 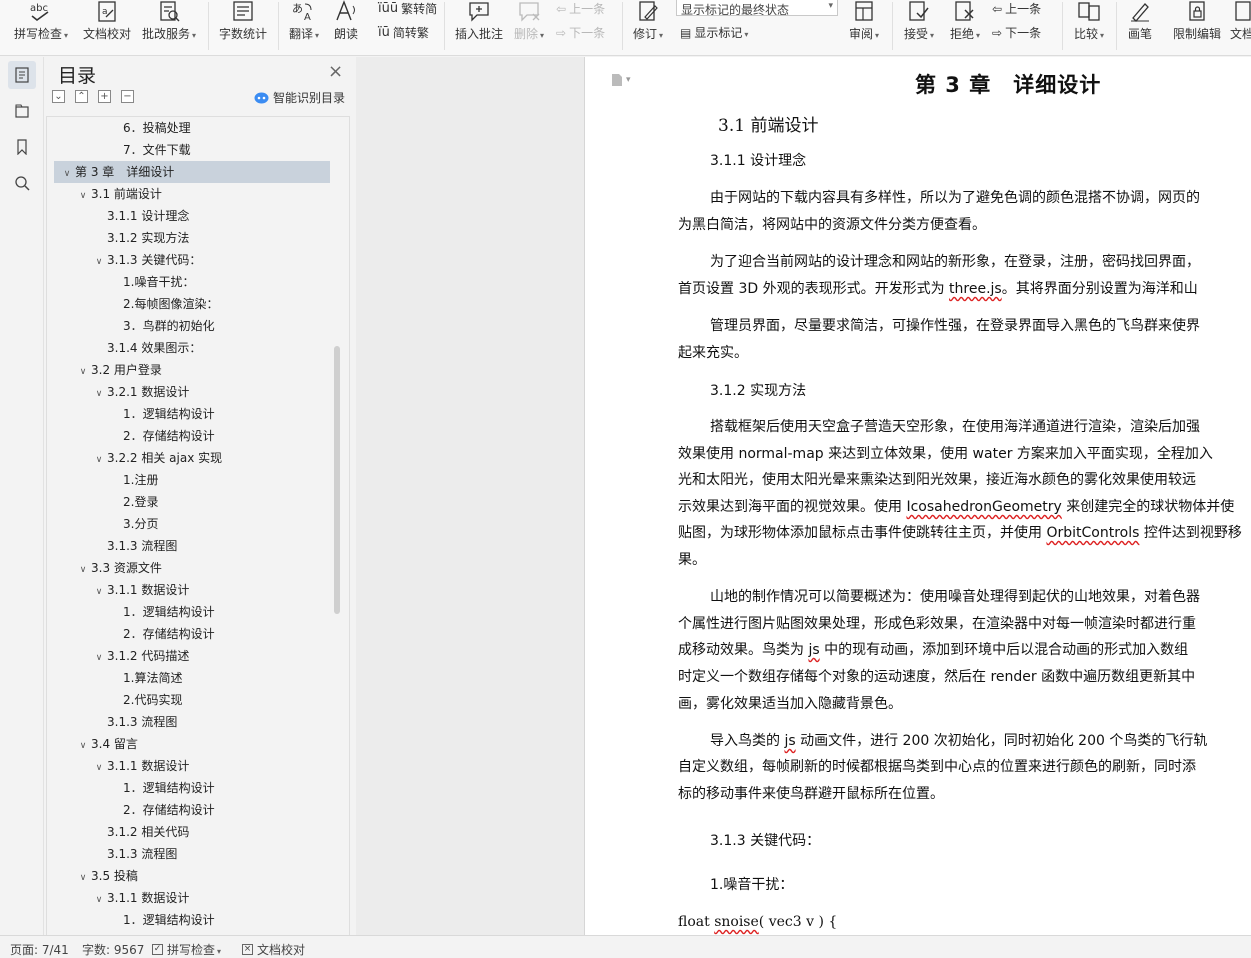 I want to click on toc-toolbar: ⌄ ⌃ + −, so click(x=93, y=96).